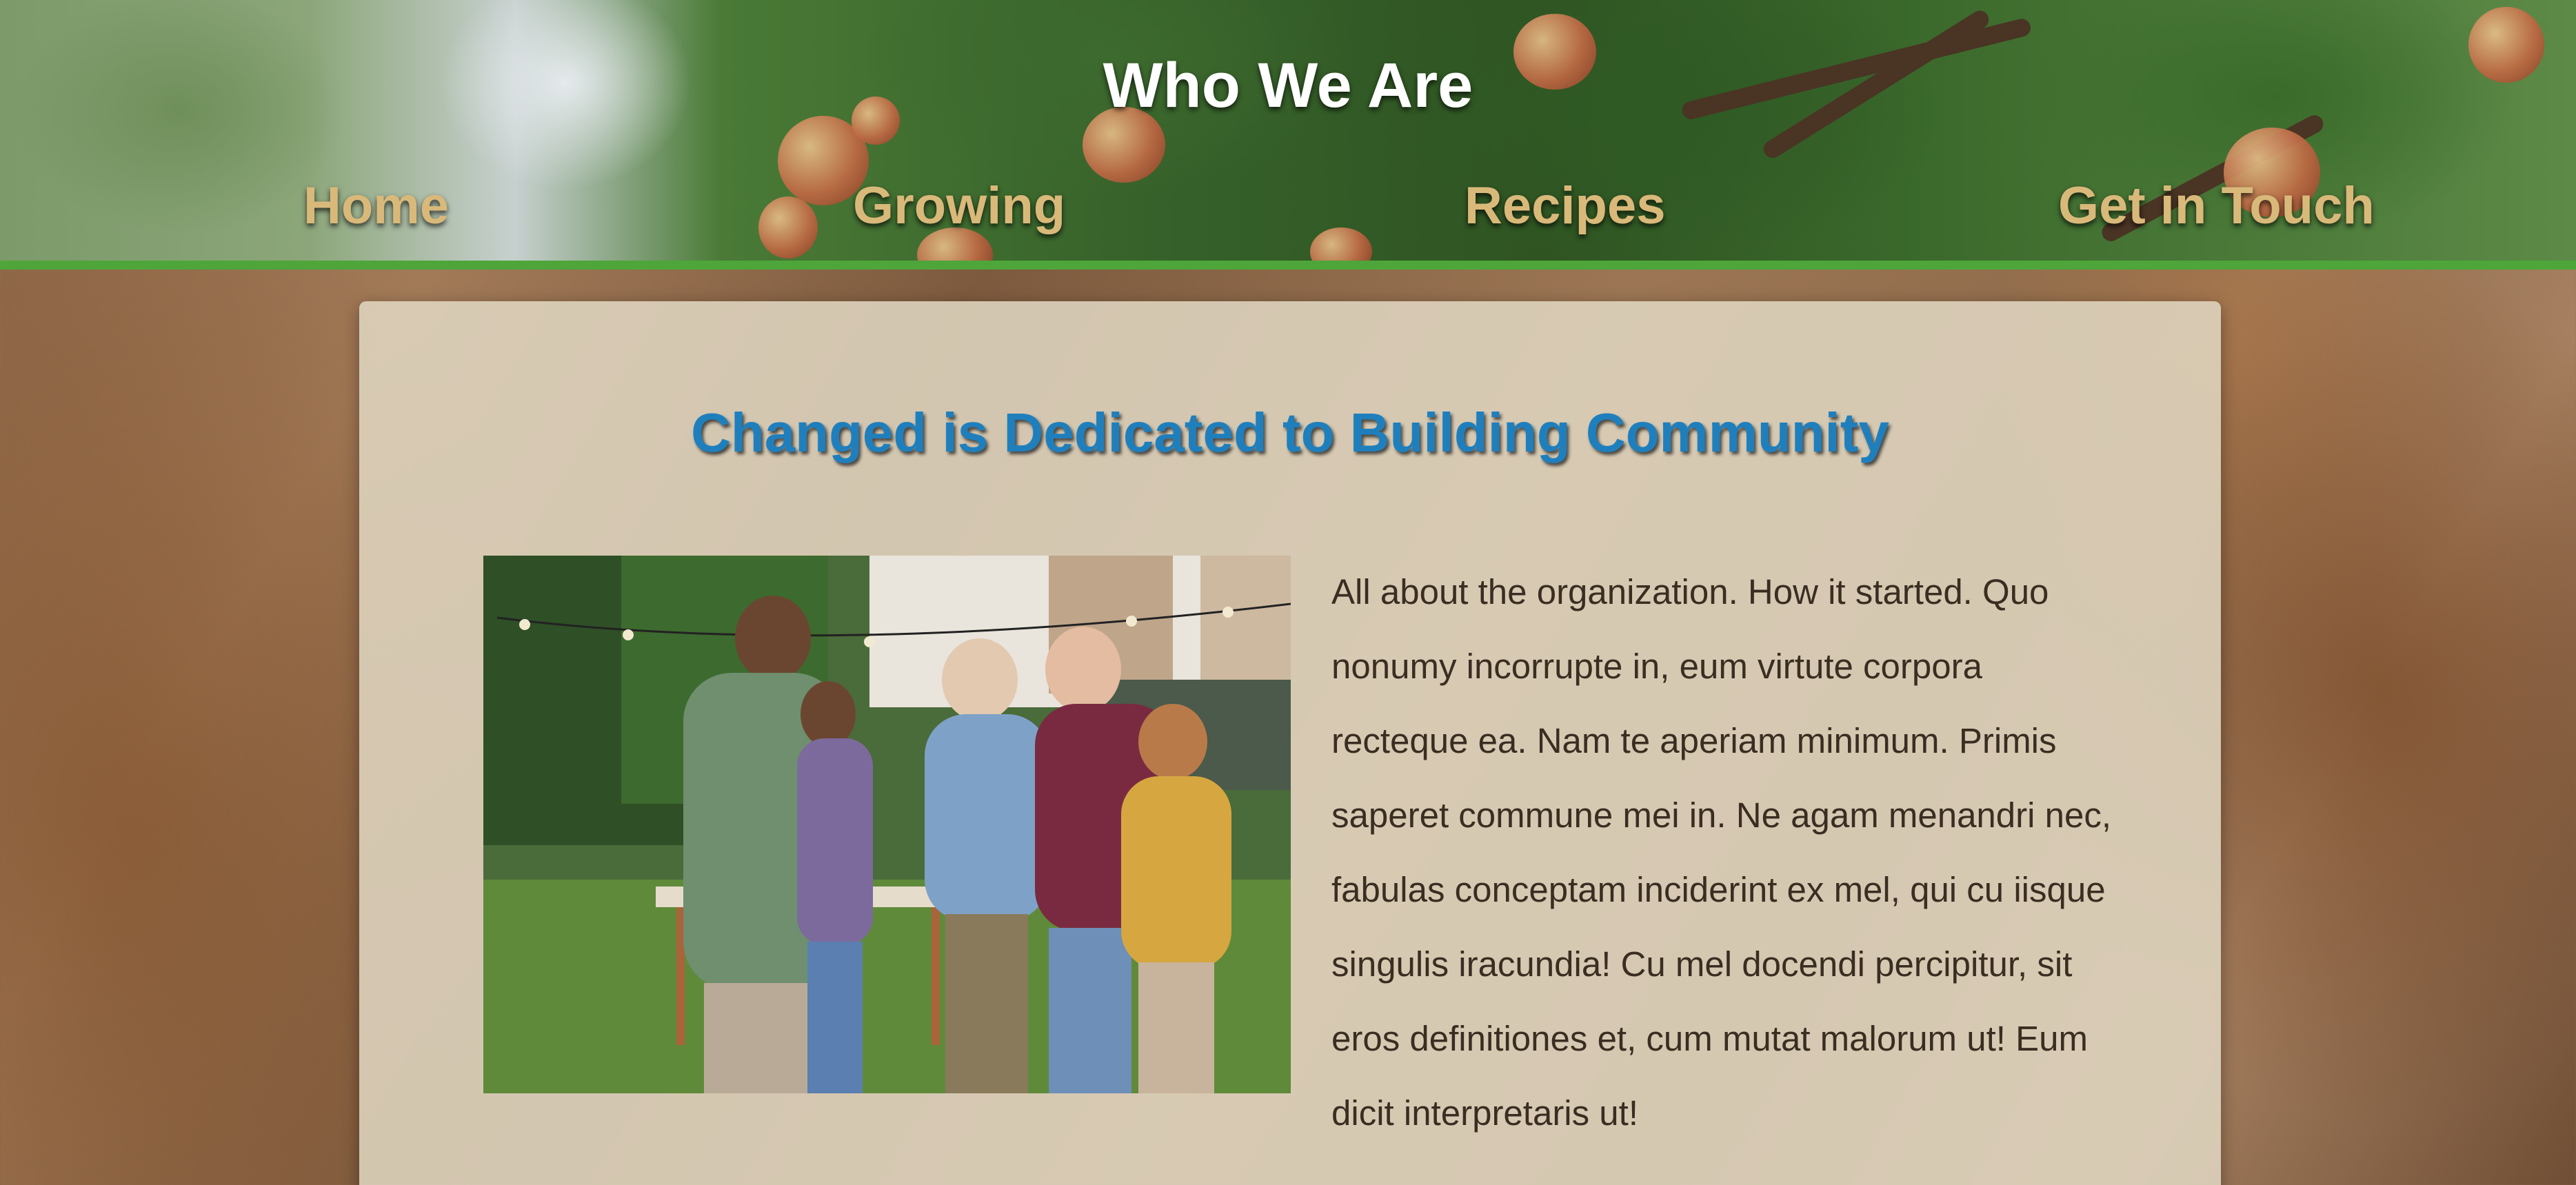  I want to click on nav-link-get-in-touch: Get in Touch, so click(2216, 206).